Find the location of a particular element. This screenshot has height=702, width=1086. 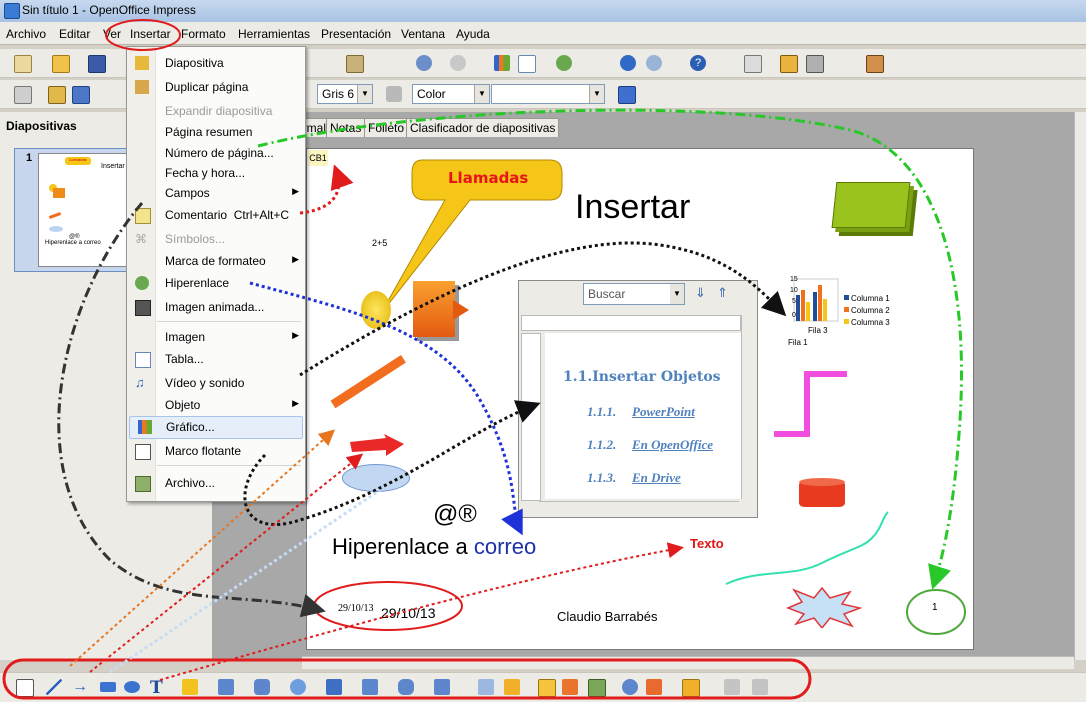

chart-icon is located at coordinates (502, 63).